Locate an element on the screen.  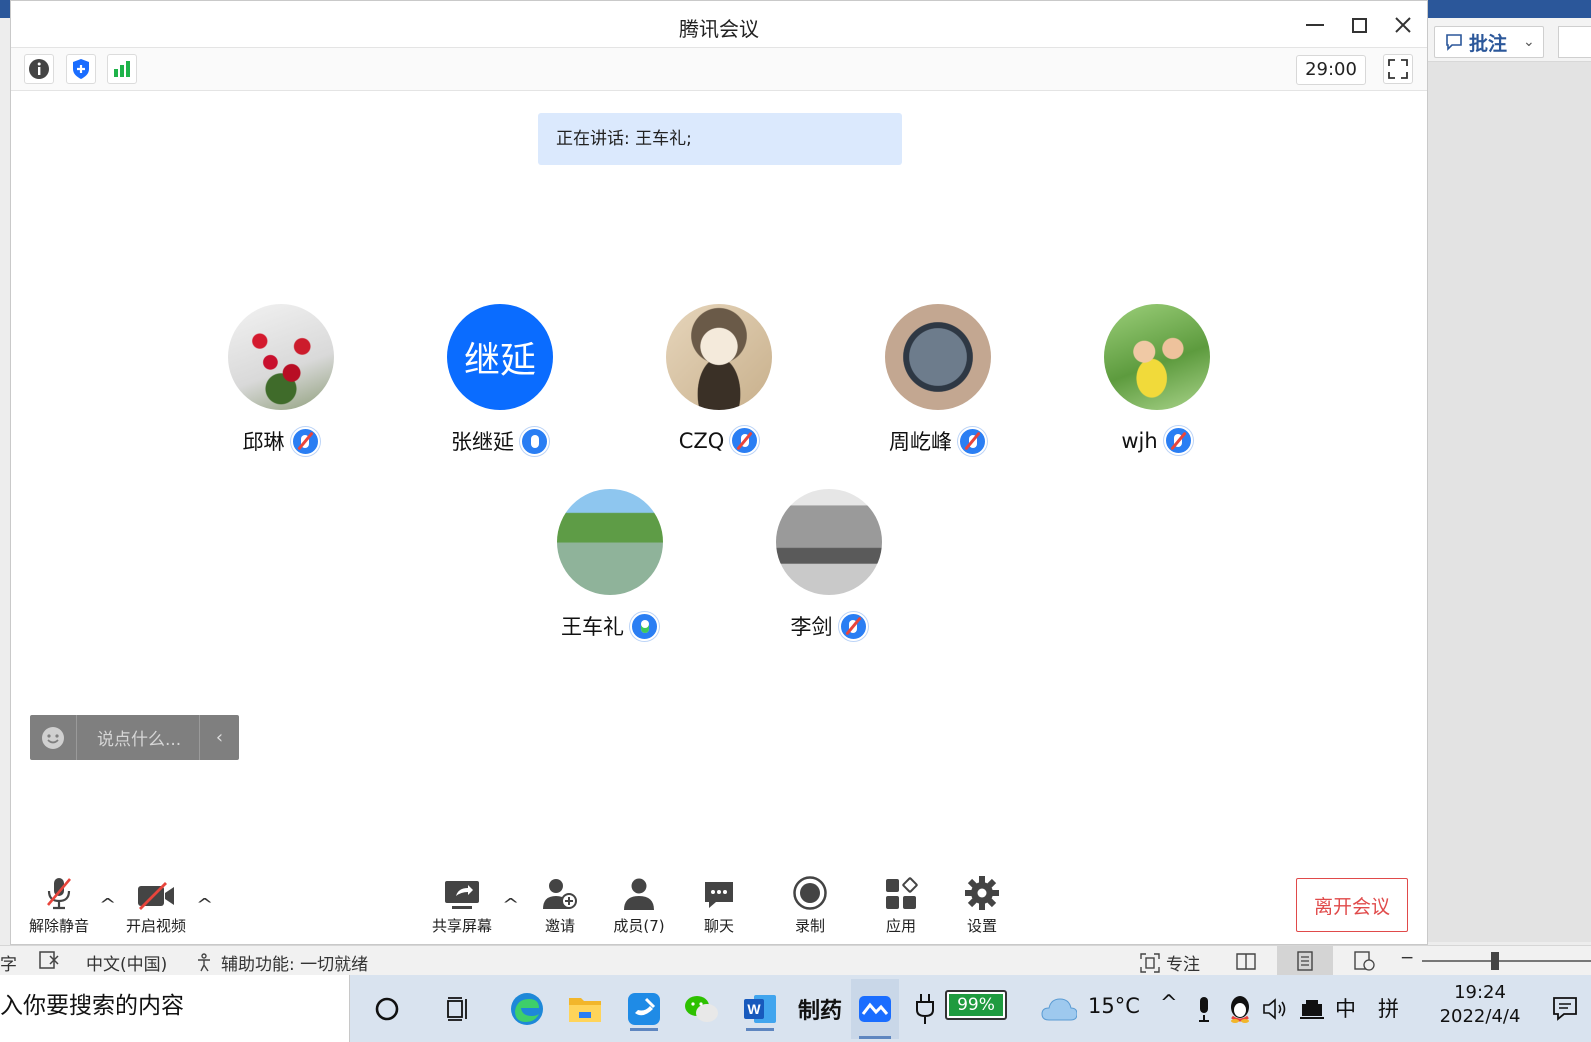
share-options-caret-icon: ^ is located at coordinates (510, 904).